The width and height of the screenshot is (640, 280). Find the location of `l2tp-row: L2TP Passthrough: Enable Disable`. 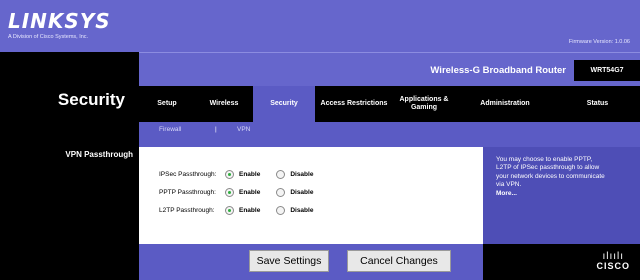

l2tp-row: L2TP Passthrough: Enable Disable is located at coordinates (236, 210).